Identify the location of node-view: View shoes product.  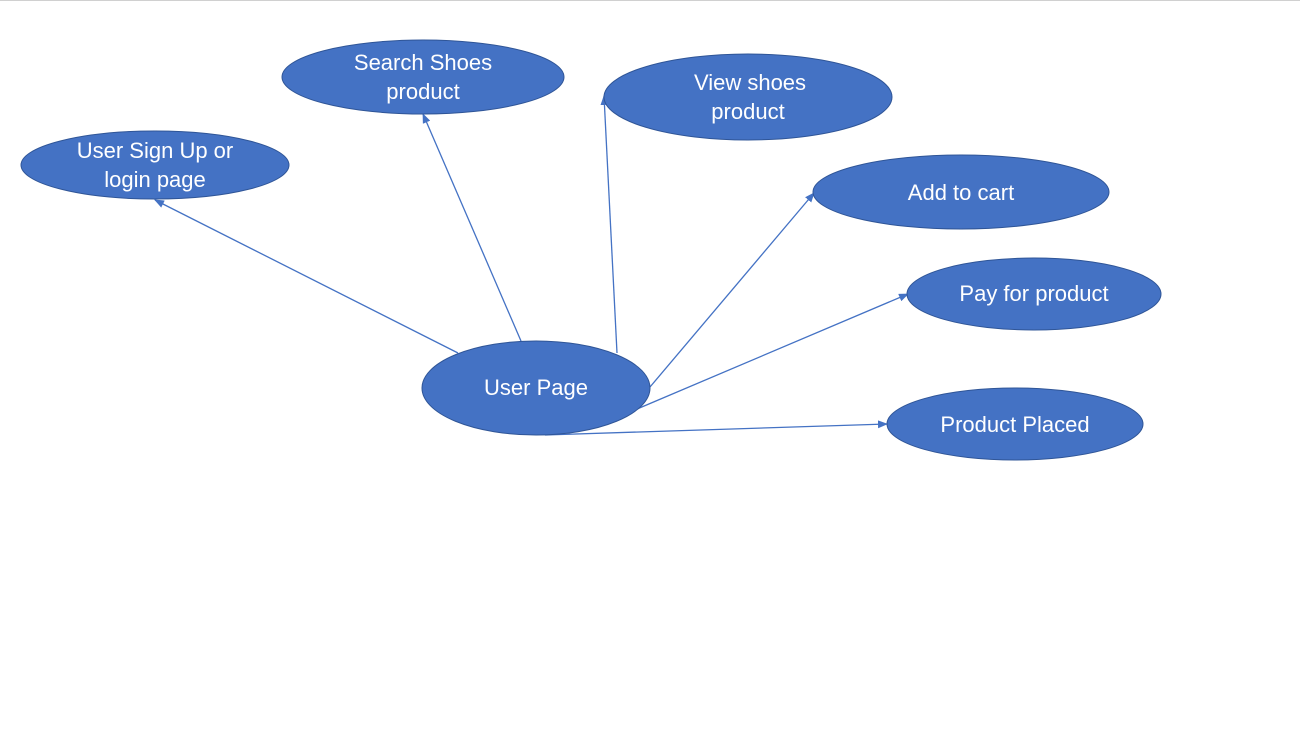
(748, 97).